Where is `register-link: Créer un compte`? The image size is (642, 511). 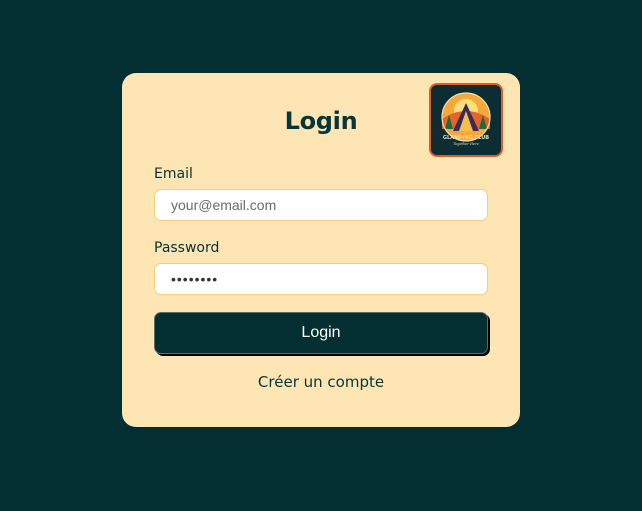
register-link: Créer un compte is located at coordinates (321, 382).